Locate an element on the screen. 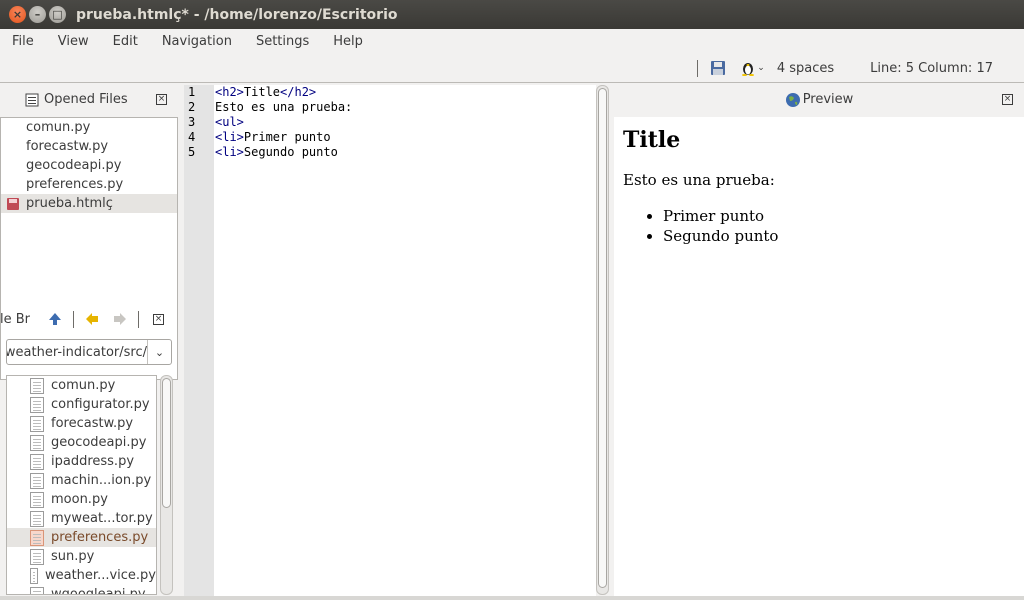  preview-header: Preview × is located at coordinates (819, 99).